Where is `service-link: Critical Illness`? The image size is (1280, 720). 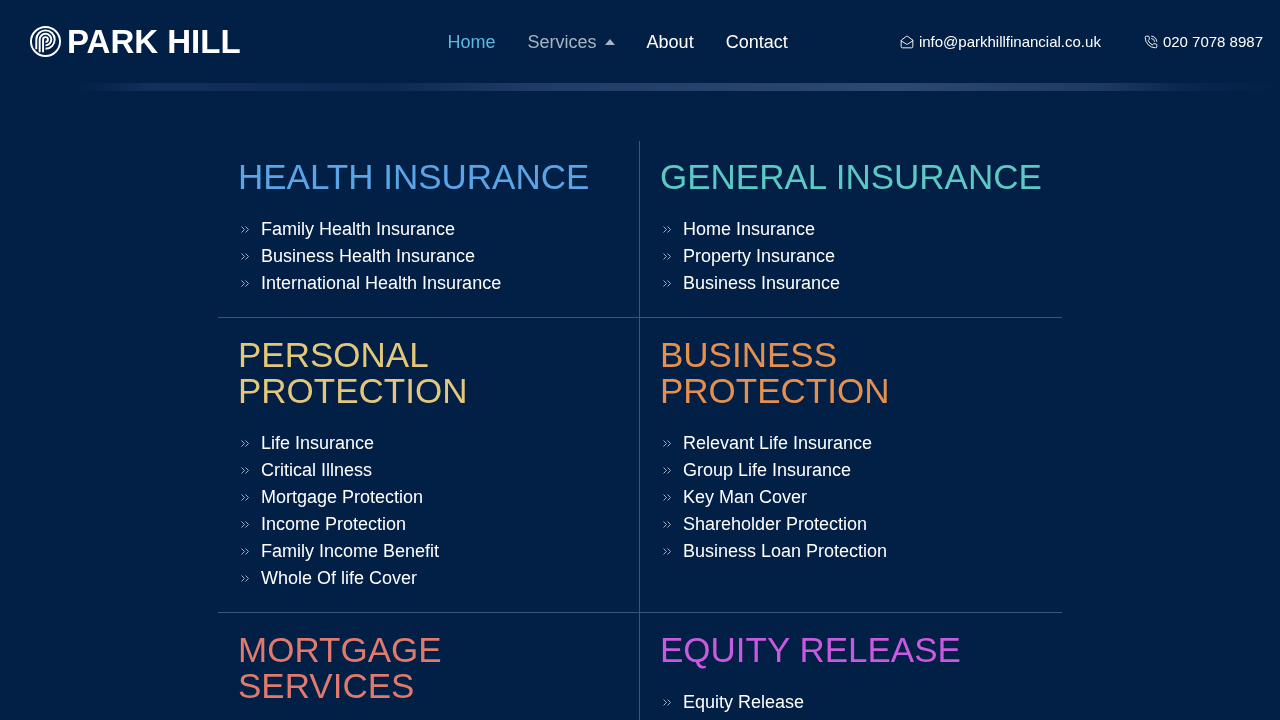 service-link: Critical Illness is located at coordinates (317, 470).